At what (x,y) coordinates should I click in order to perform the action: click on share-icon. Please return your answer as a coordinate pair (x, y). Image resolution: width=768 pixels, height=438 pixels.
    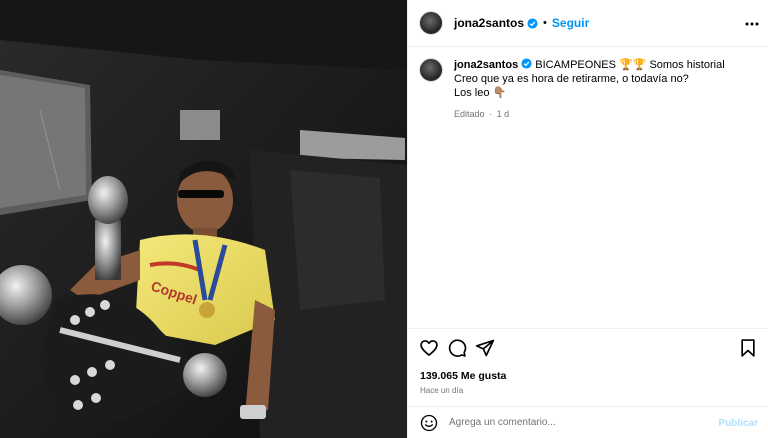
    Looking at the image, I should click on (485, 348).